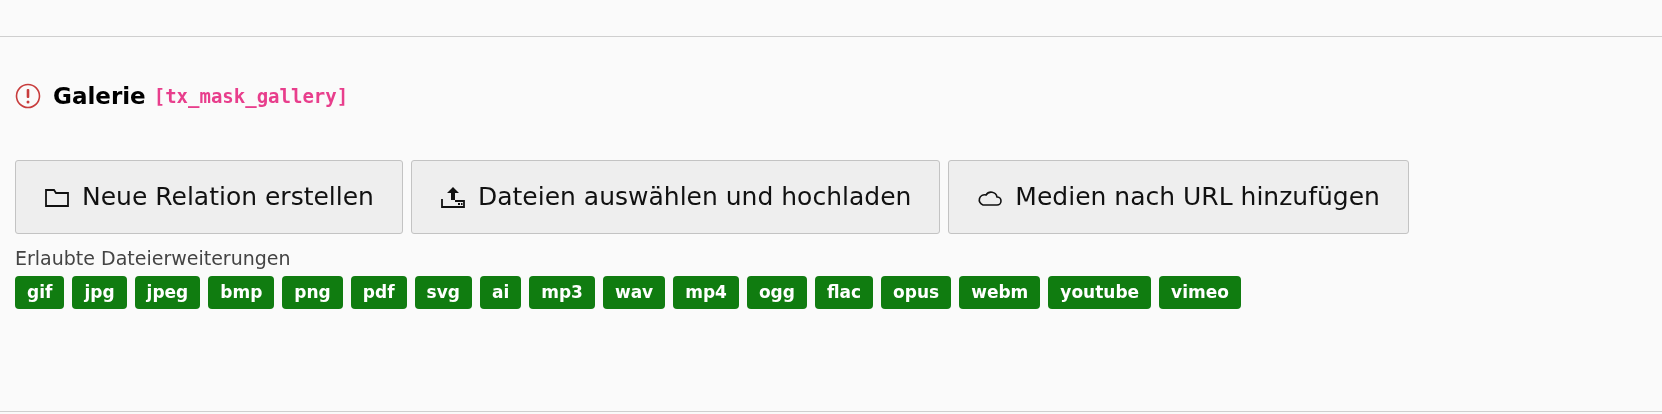  Describe the element at coordinates (634, 293) in the screenshot. I see `extension-tag: wav` at that location.